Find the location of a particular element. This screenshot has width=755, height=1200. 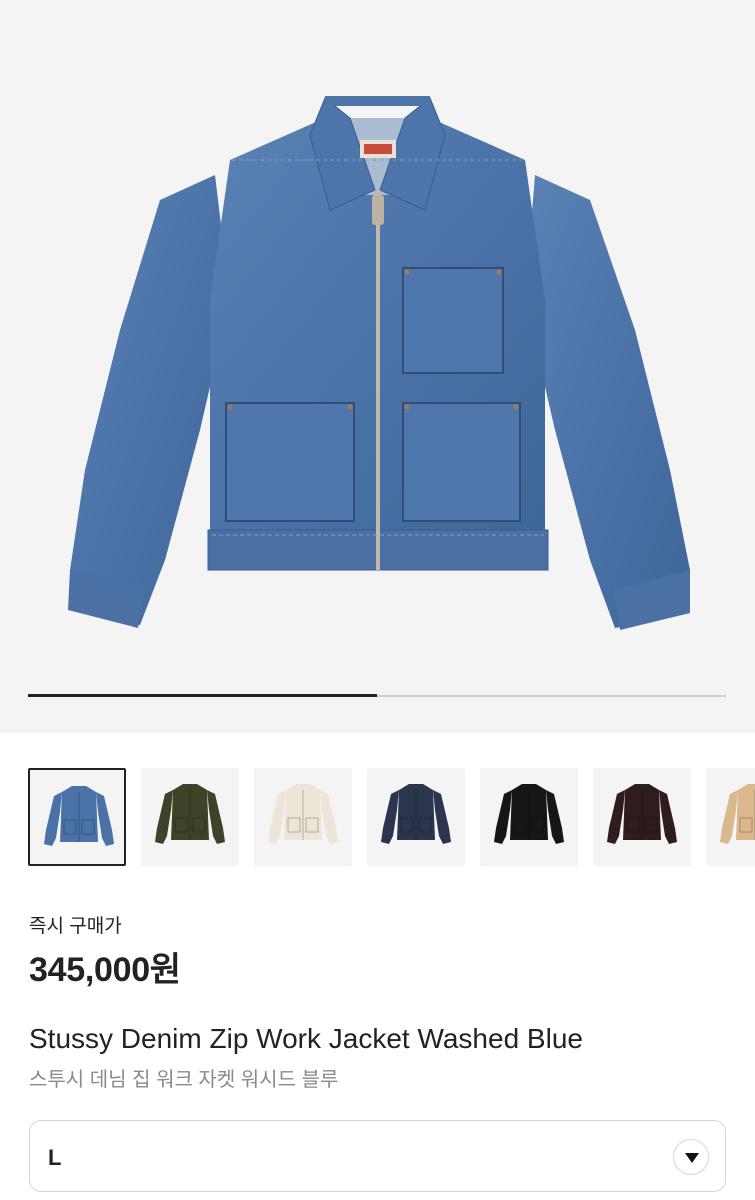

slide-progress-bar is located at coordinates (377, 695).